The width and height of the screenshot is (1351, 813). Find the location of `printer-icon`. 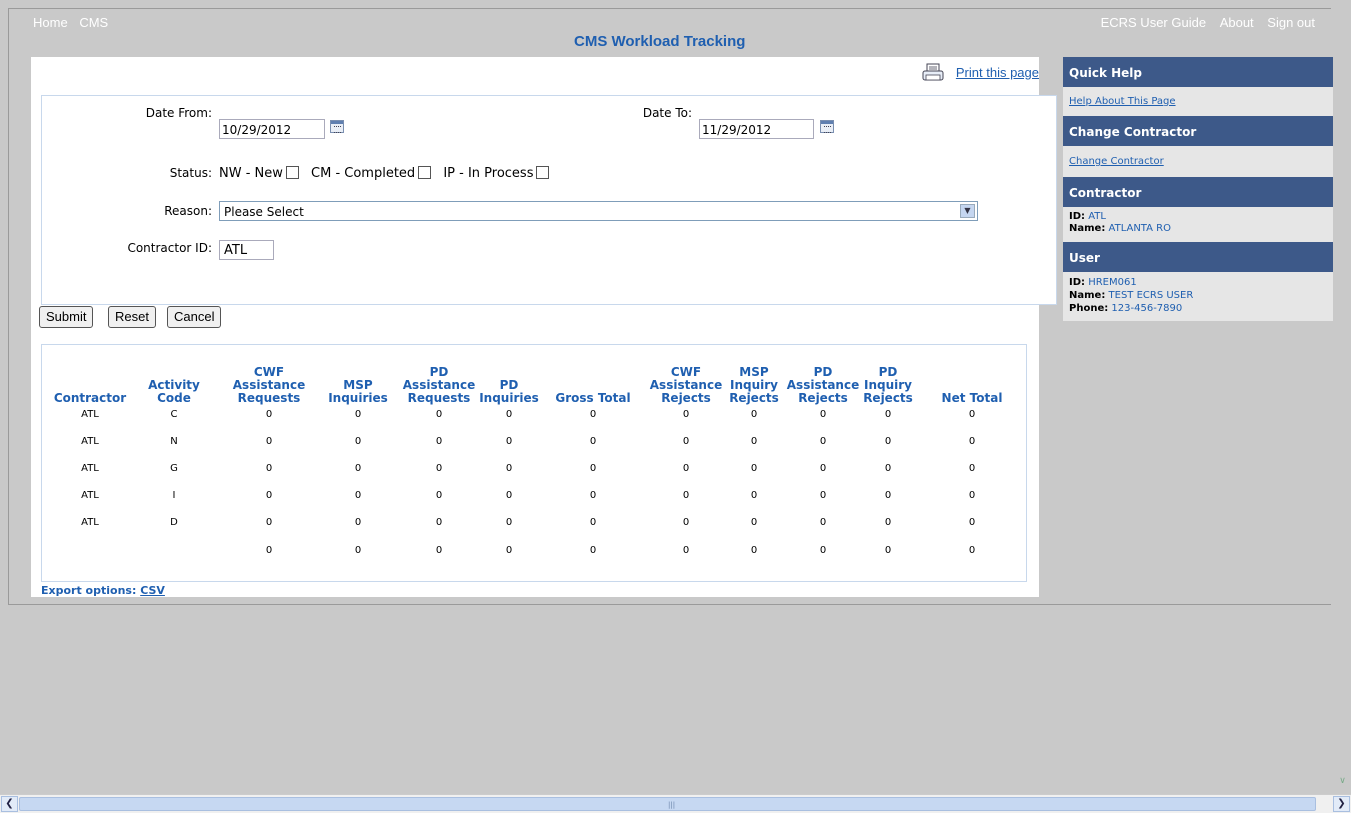

printer-icon is located at coordinates (934, 73).